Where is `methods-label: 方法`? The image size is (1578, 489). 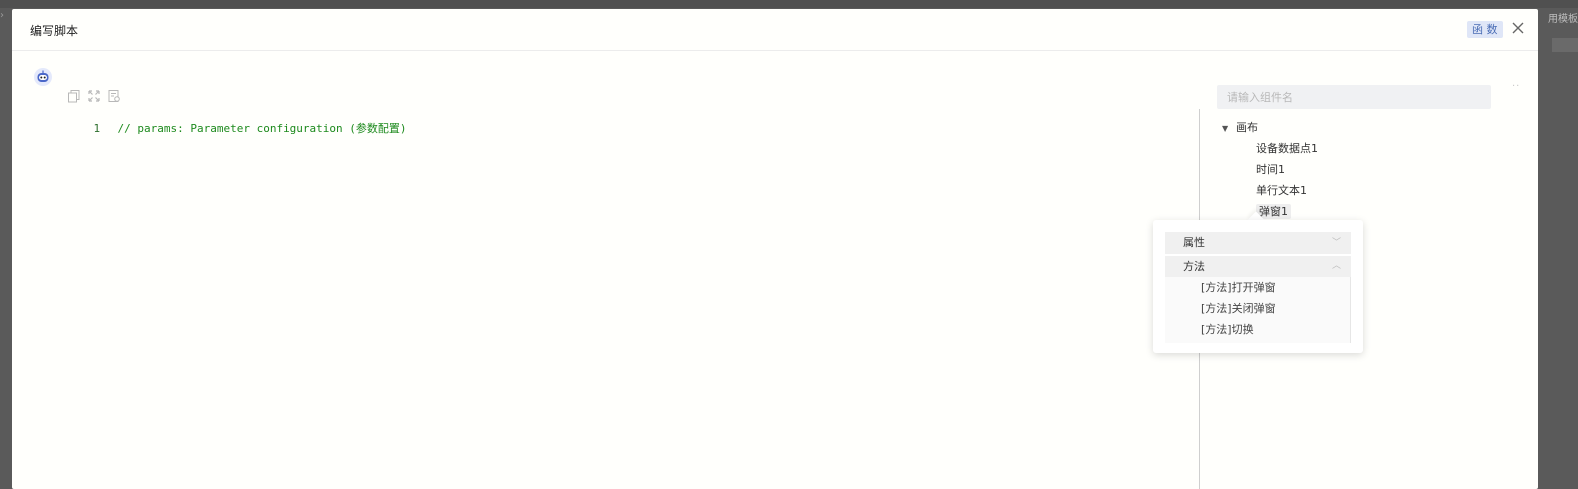 methods-label: 方法 is located at coordinates (1194, 266).